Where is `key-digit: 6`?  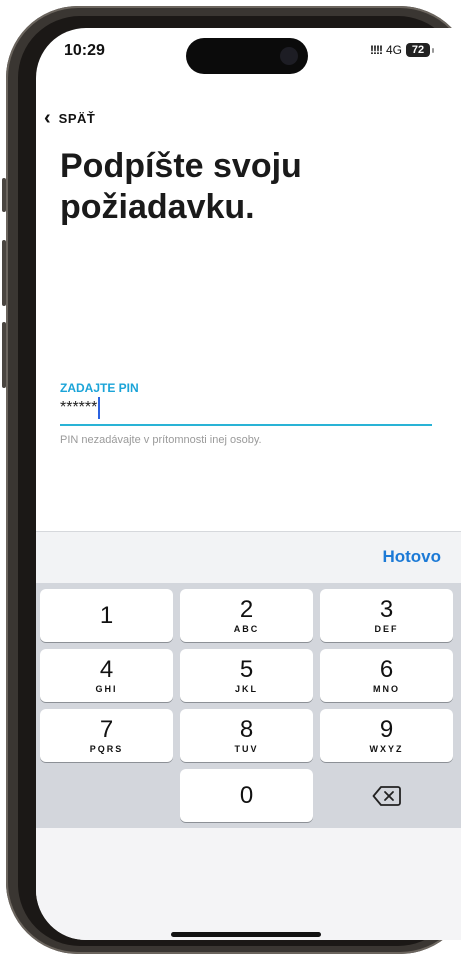
key-digit: 6 is located at coordinates (386, 669).